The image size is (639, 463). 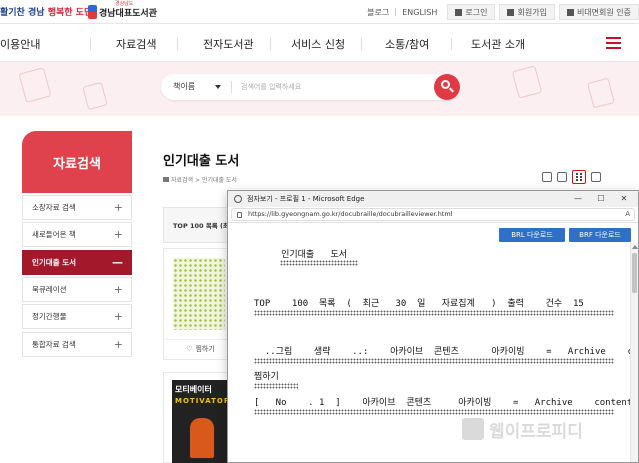 What do you see at coordinates (184, 86) in the screenshot?
I see `search-category-select: 책이름` at bounding box center [184, 86].